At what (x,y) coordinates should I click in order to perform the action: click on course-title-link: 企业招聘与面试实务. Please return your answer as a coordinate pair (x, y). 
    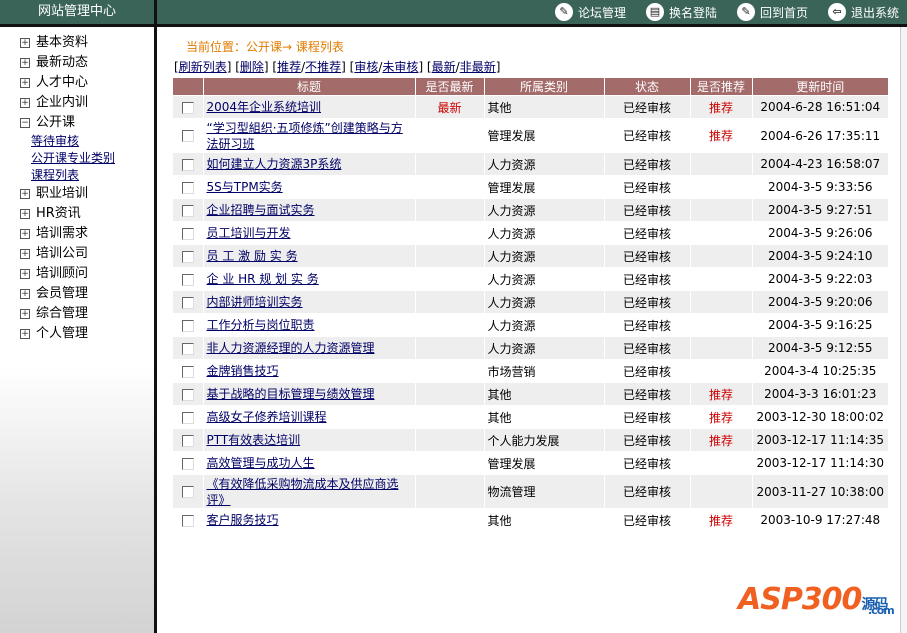
    Looking at the image, I should click on (261, 210).